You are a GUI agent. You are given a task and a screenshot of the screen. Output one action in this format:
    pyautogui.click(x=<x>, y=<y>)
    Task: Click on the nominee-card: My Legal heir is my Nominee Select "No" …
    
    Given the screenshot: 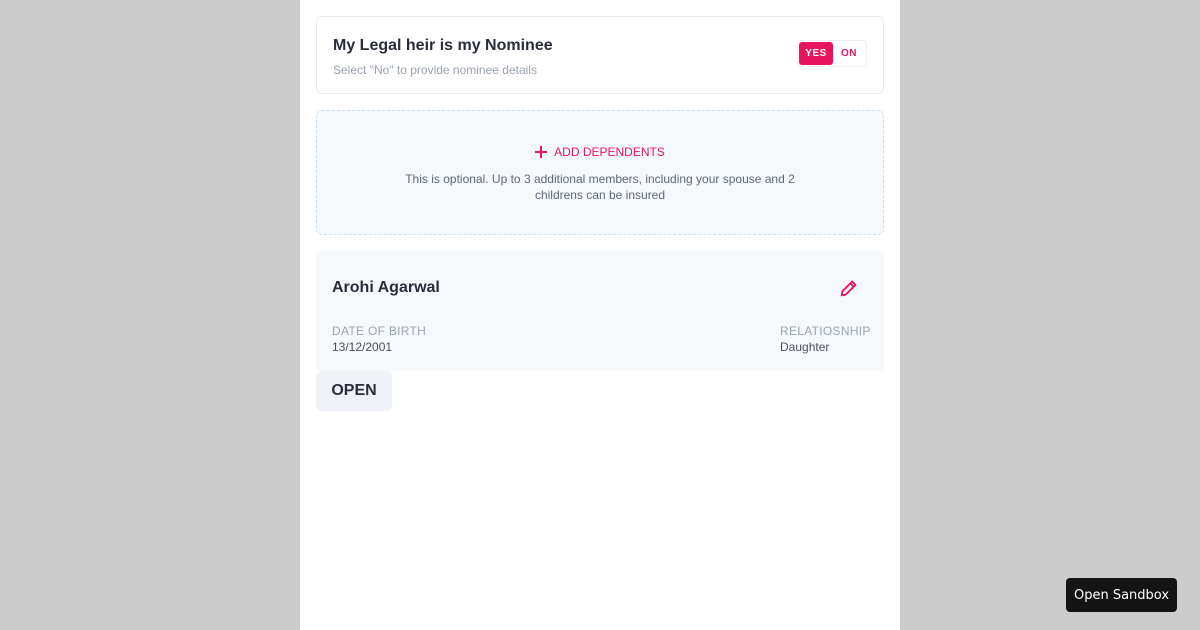 What is the action you would take?
    pyautogui.click(x=600, y=55)
    